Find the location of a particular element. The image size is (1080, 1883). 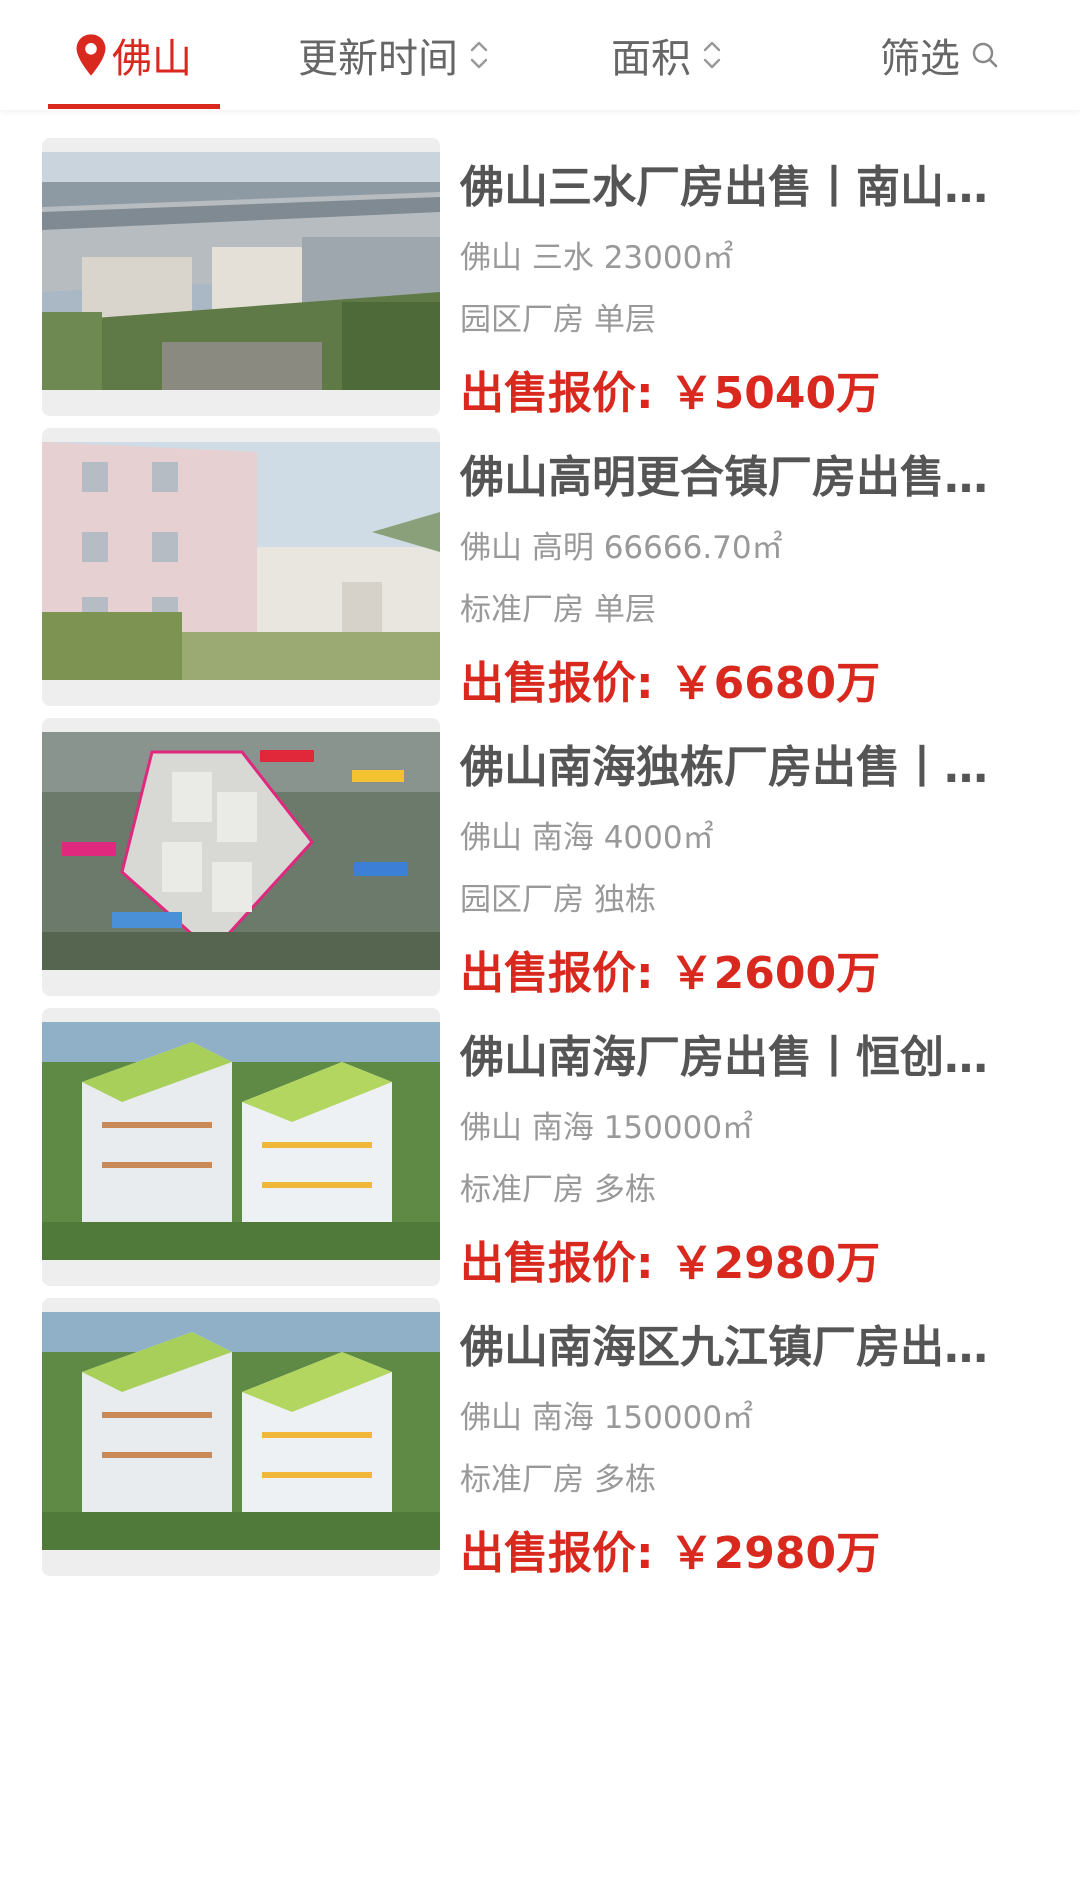

listing-price: 出售报价: ￥2980万 is located at coordinates (670, 1554).